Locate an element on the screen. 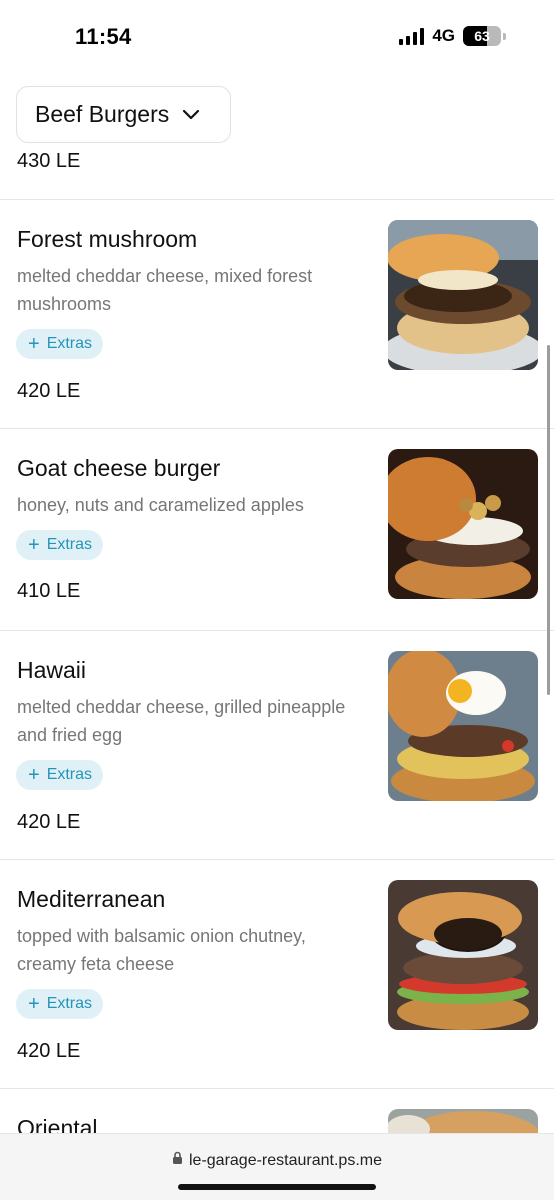 The image size is (554, 1200). cellular-signal-icon is located at coordinates (412, 36).